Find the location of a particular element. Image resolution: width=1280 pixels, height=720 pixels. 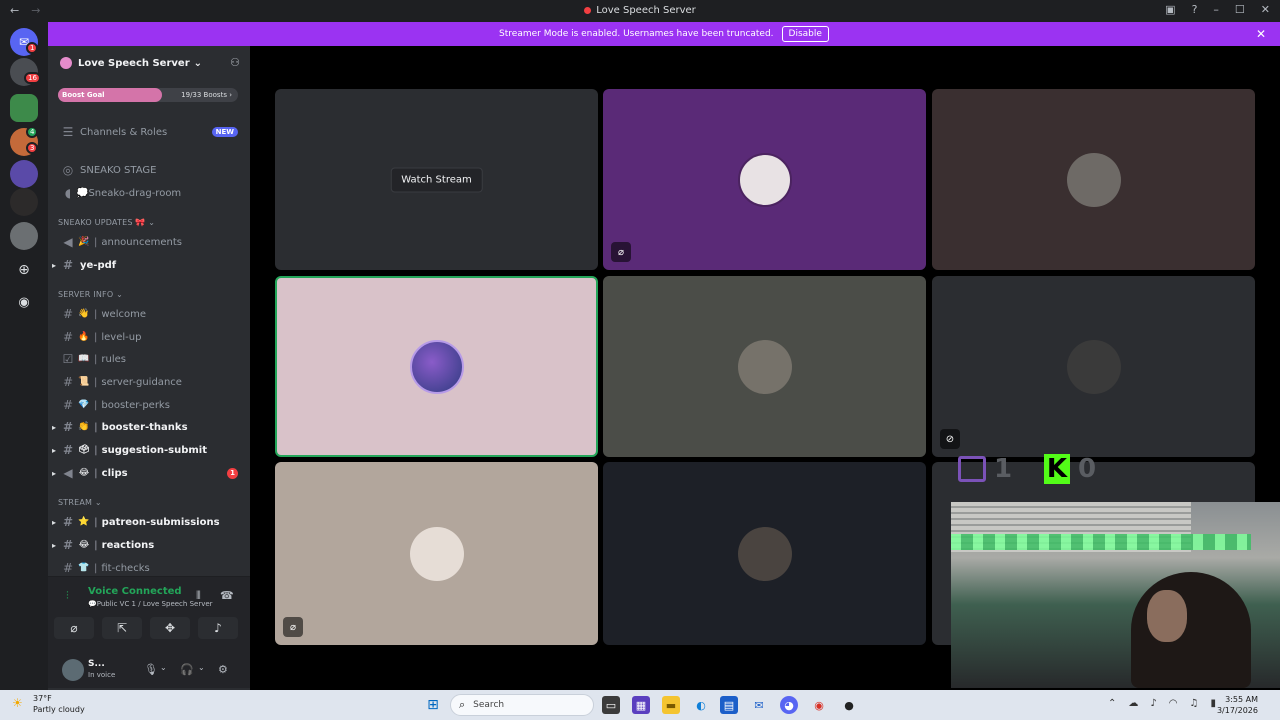

outlook-icon: ✉ is located at coordinates (759, 705).